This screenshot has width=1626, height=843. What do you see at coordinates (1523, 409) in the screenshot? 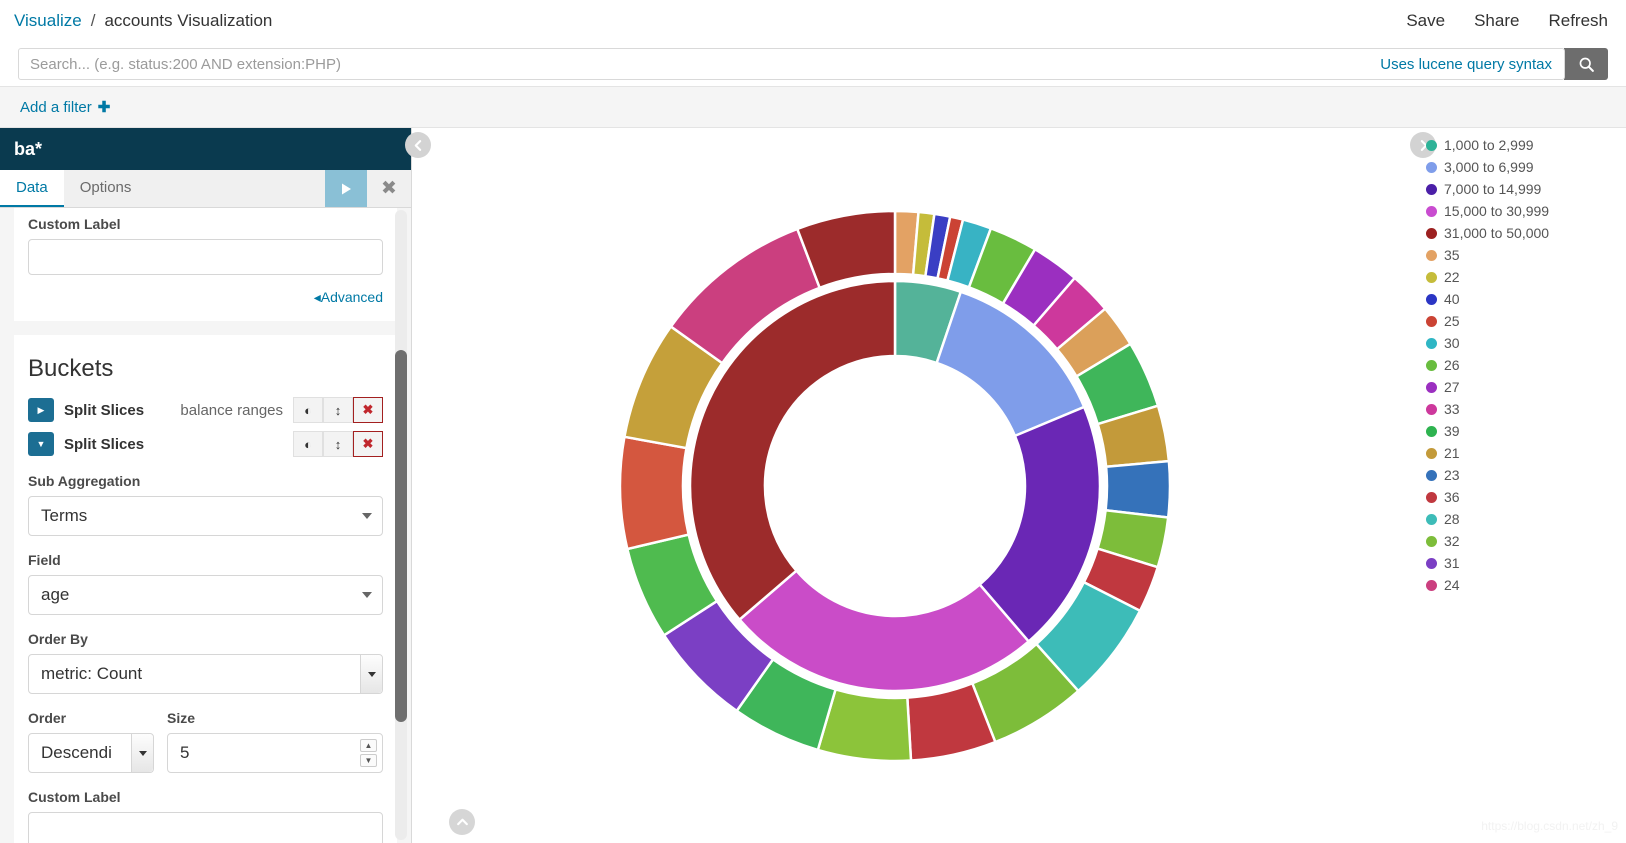
I see `legend-item: 33` at bounding box center [1523, 409].